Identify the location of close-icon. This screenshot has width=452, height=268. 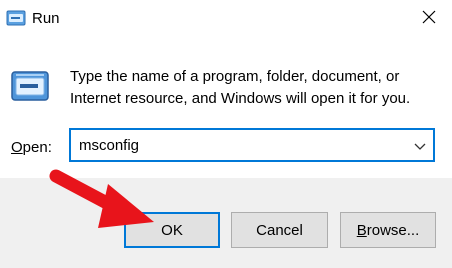
(429, 19).